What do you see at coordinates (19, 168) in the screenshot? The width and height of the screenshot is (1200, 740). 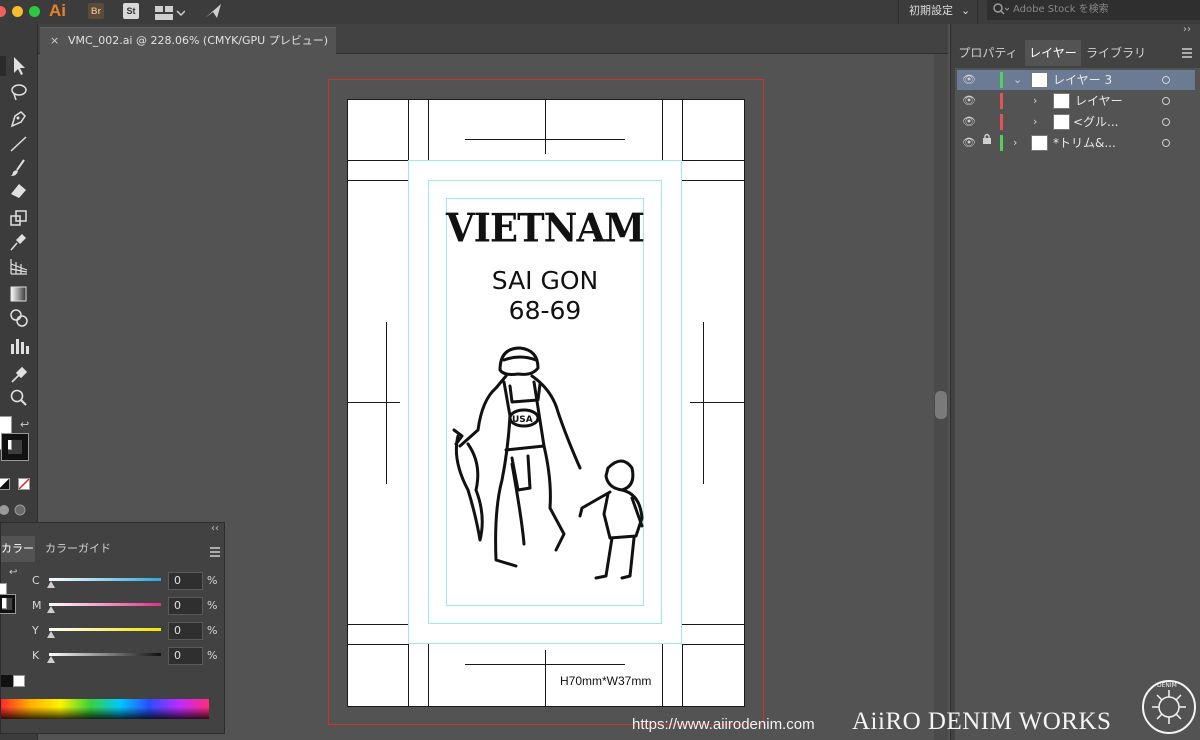 I see `paintbrush-tool-icon` at bounding box center [19, 168].